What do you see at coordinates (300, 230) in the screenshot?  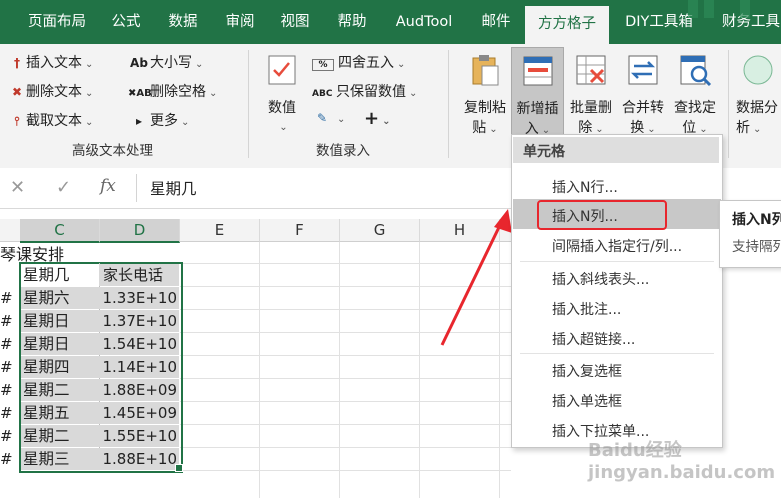 I see `column-header-f: F` at bounding box center [300, 230].